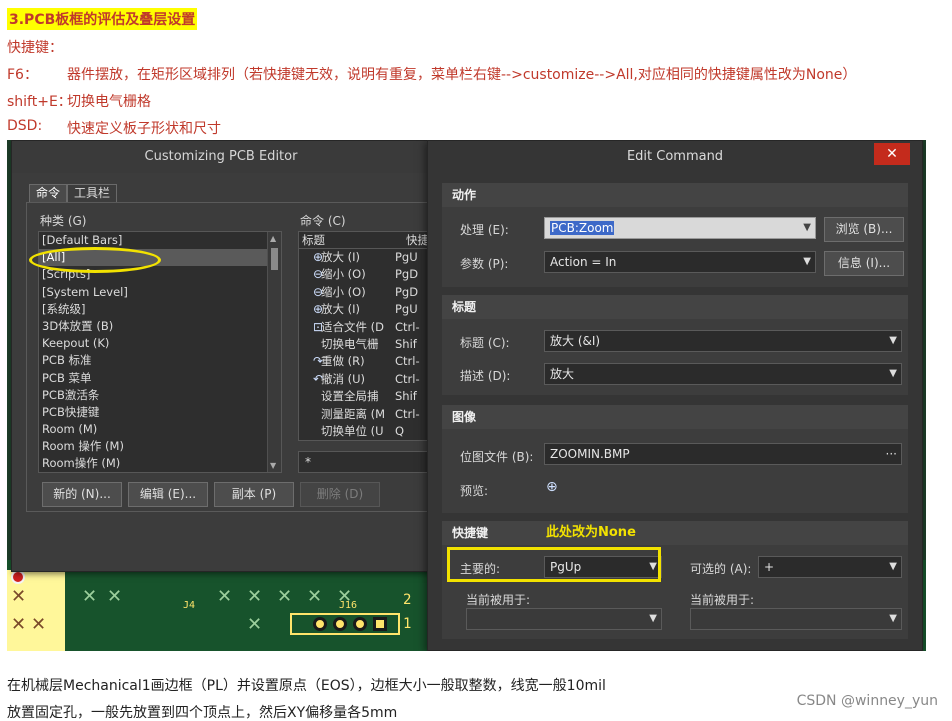 The width and height of the screenshot is (952, 721). I want to click on annotation-text: 此处改为None, so click(591, 532).